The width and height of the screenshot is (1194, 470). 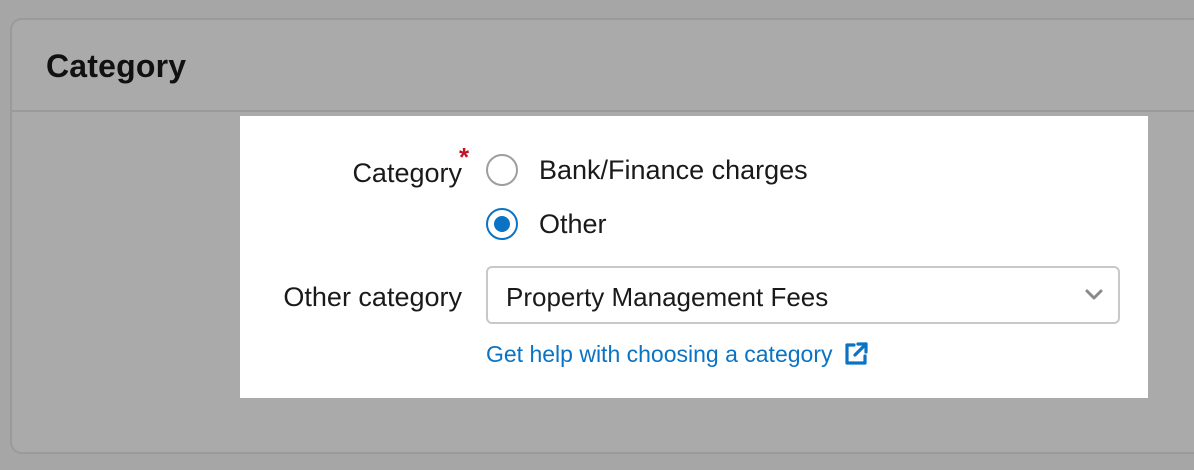 I want to click on radio-option-bank-finance: Bank/Finance charges, so click(x=647, y=170).